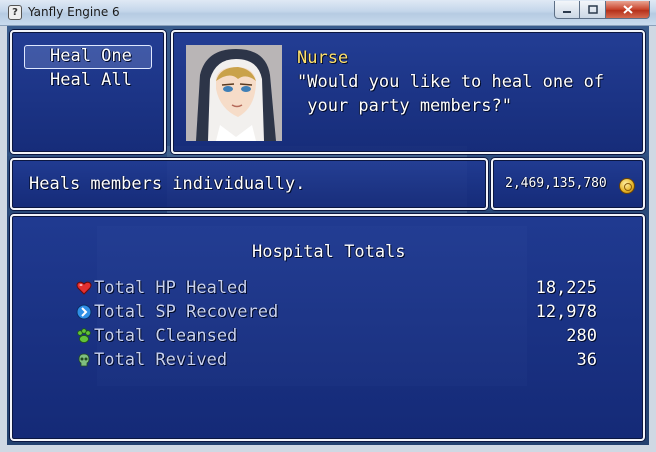 The width and height of the screenshot is (656, 452). Describe the element at coordinates (74, 12) in the screenshot. I see `window-title: Yanfly Engine 6` at that location.